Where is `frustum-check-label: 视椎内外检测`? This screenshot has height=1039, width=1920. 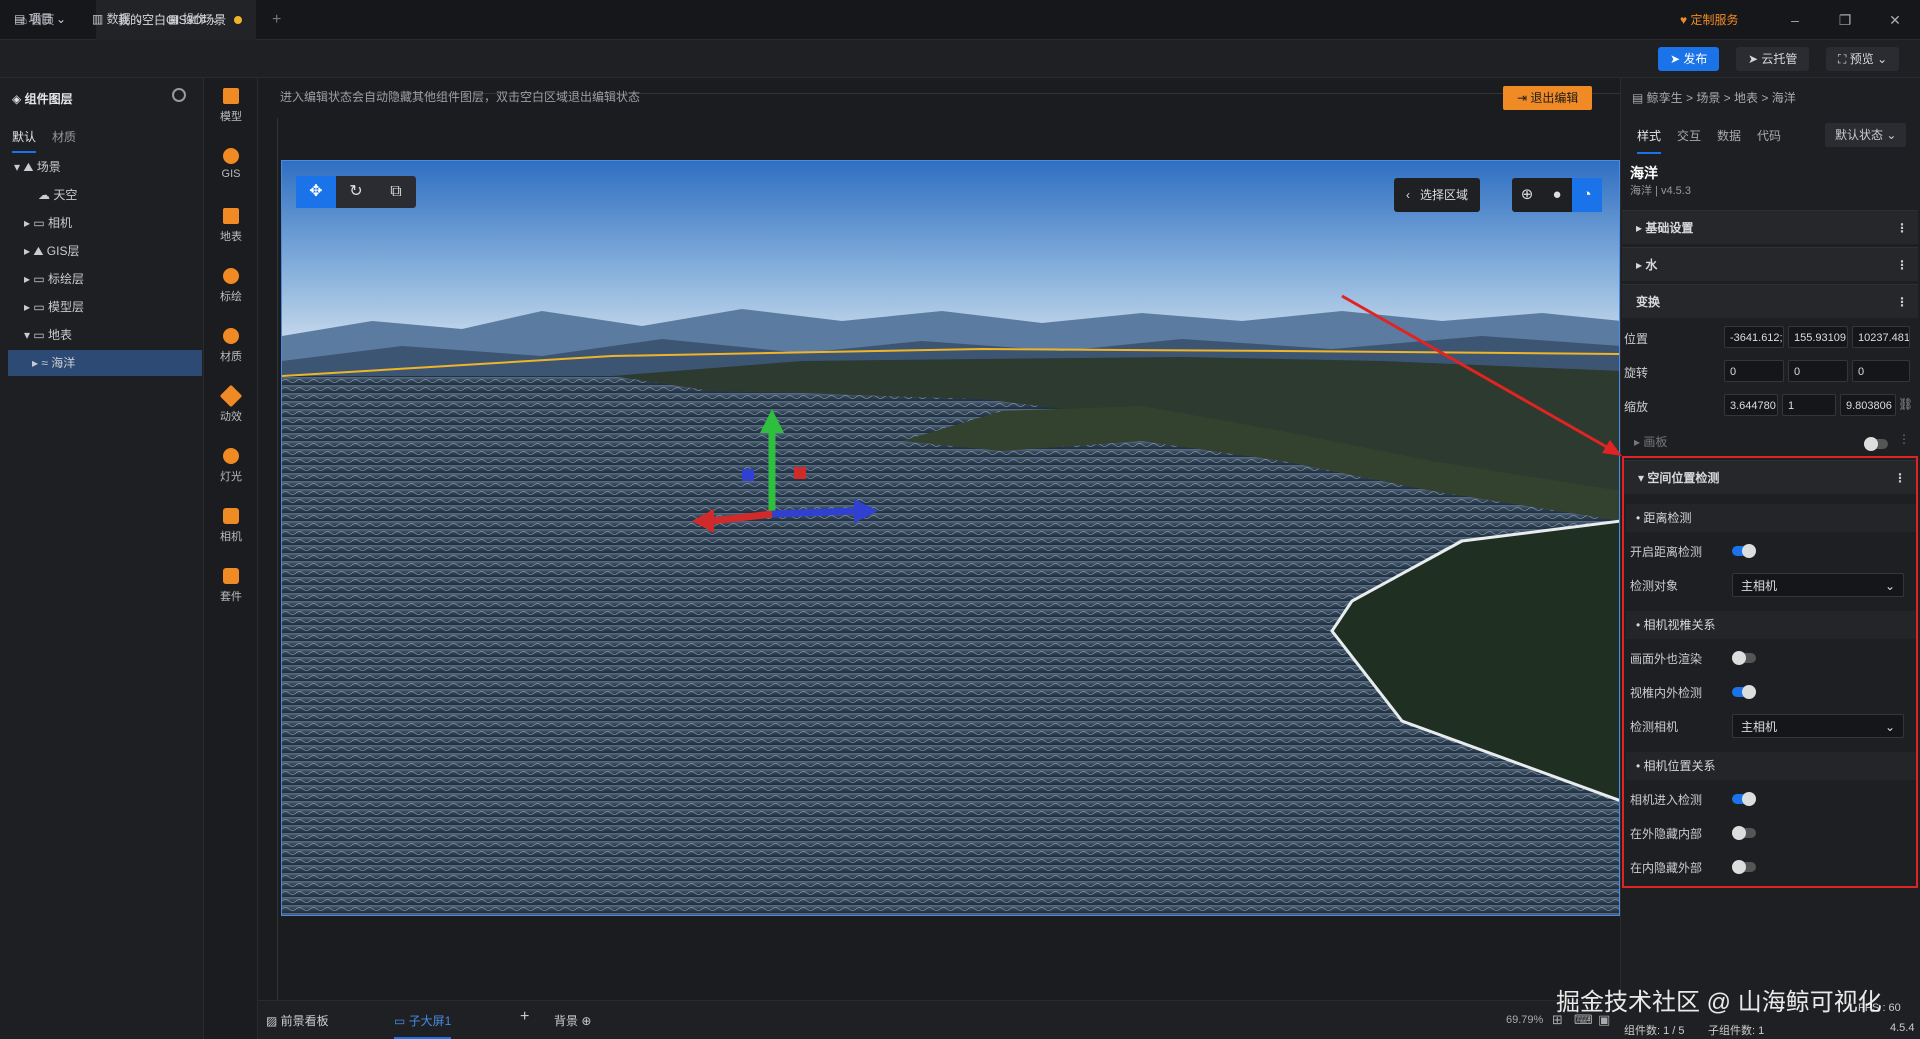 frustum-check-label: 视椎内外检测 is located at coordinates (1666, 693).